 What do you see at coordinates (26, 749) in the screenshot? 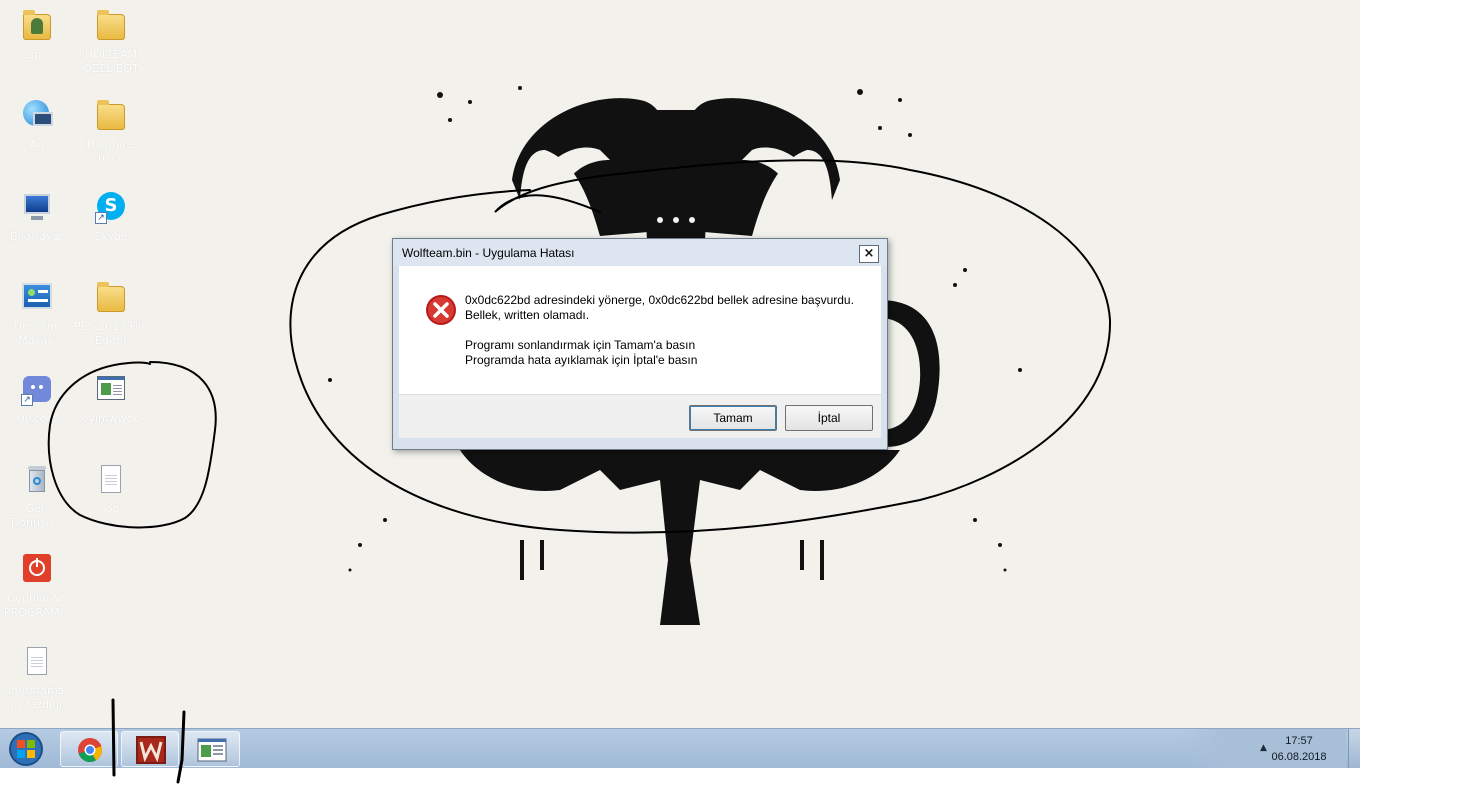
I see `windows-start-icon` at bounding box center [26, 749].